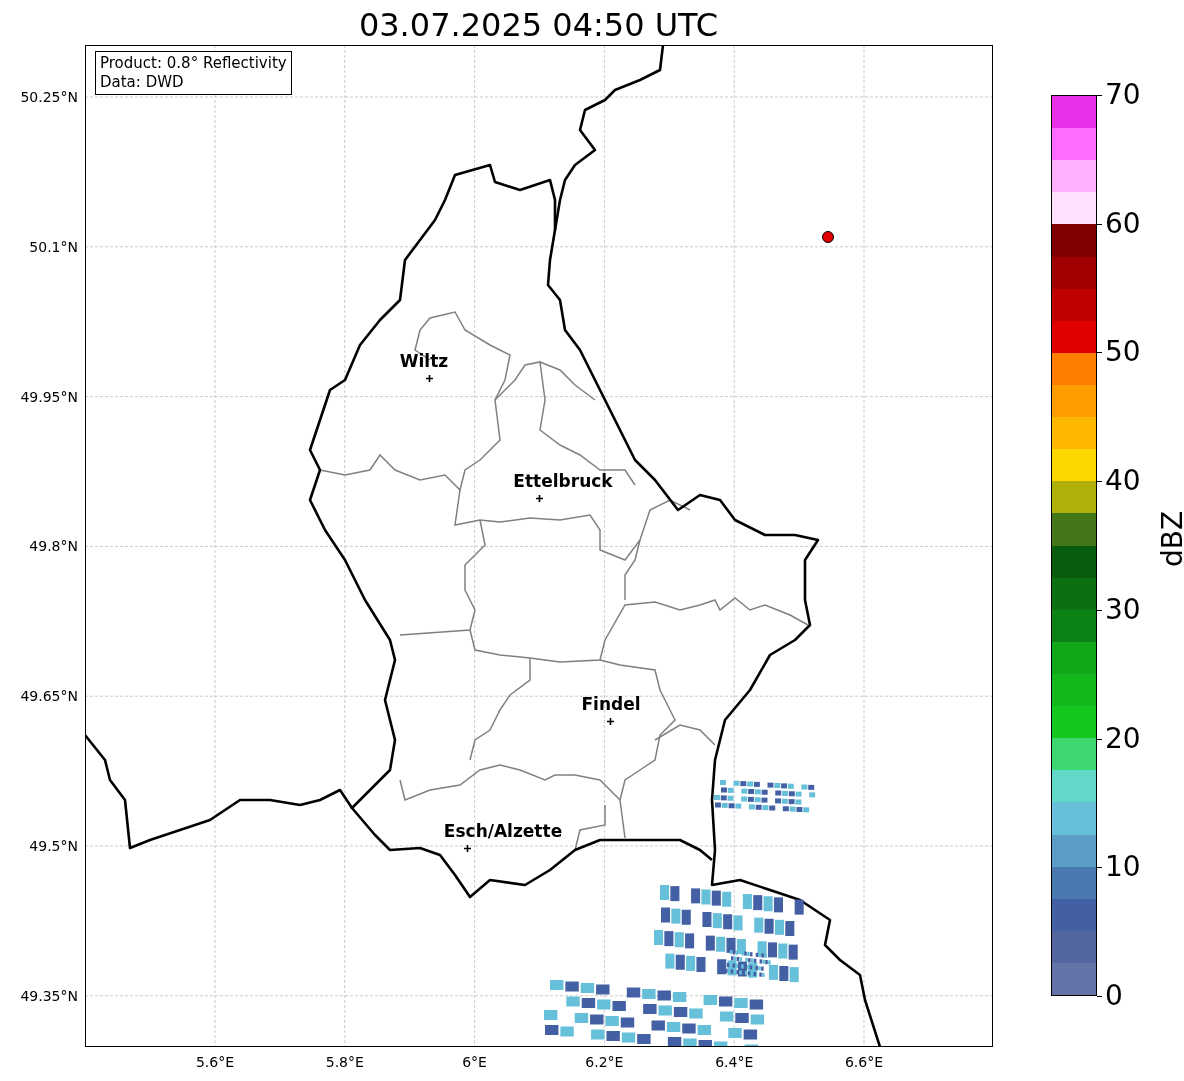 The image size is (1184, 1081). I want to click on city-label: Esch/Alzette, so click(503, 831).